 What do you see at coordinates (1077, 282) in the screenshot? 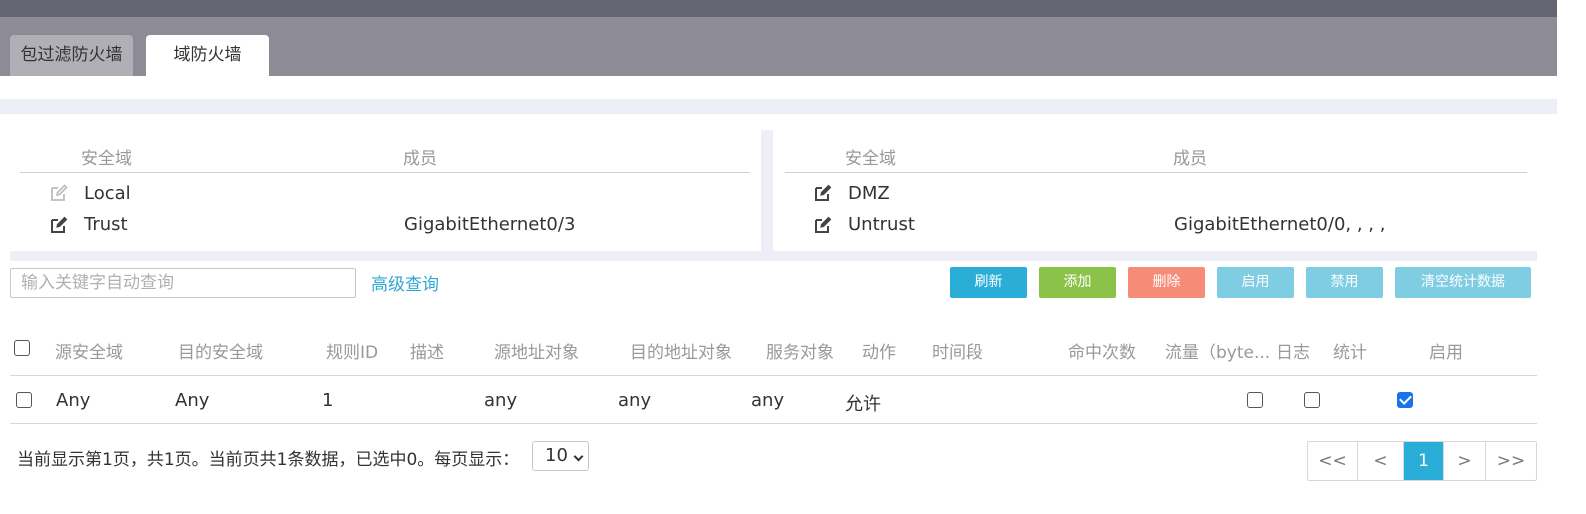
I see `add-button: 添加` at bounding box center [1077, 282].